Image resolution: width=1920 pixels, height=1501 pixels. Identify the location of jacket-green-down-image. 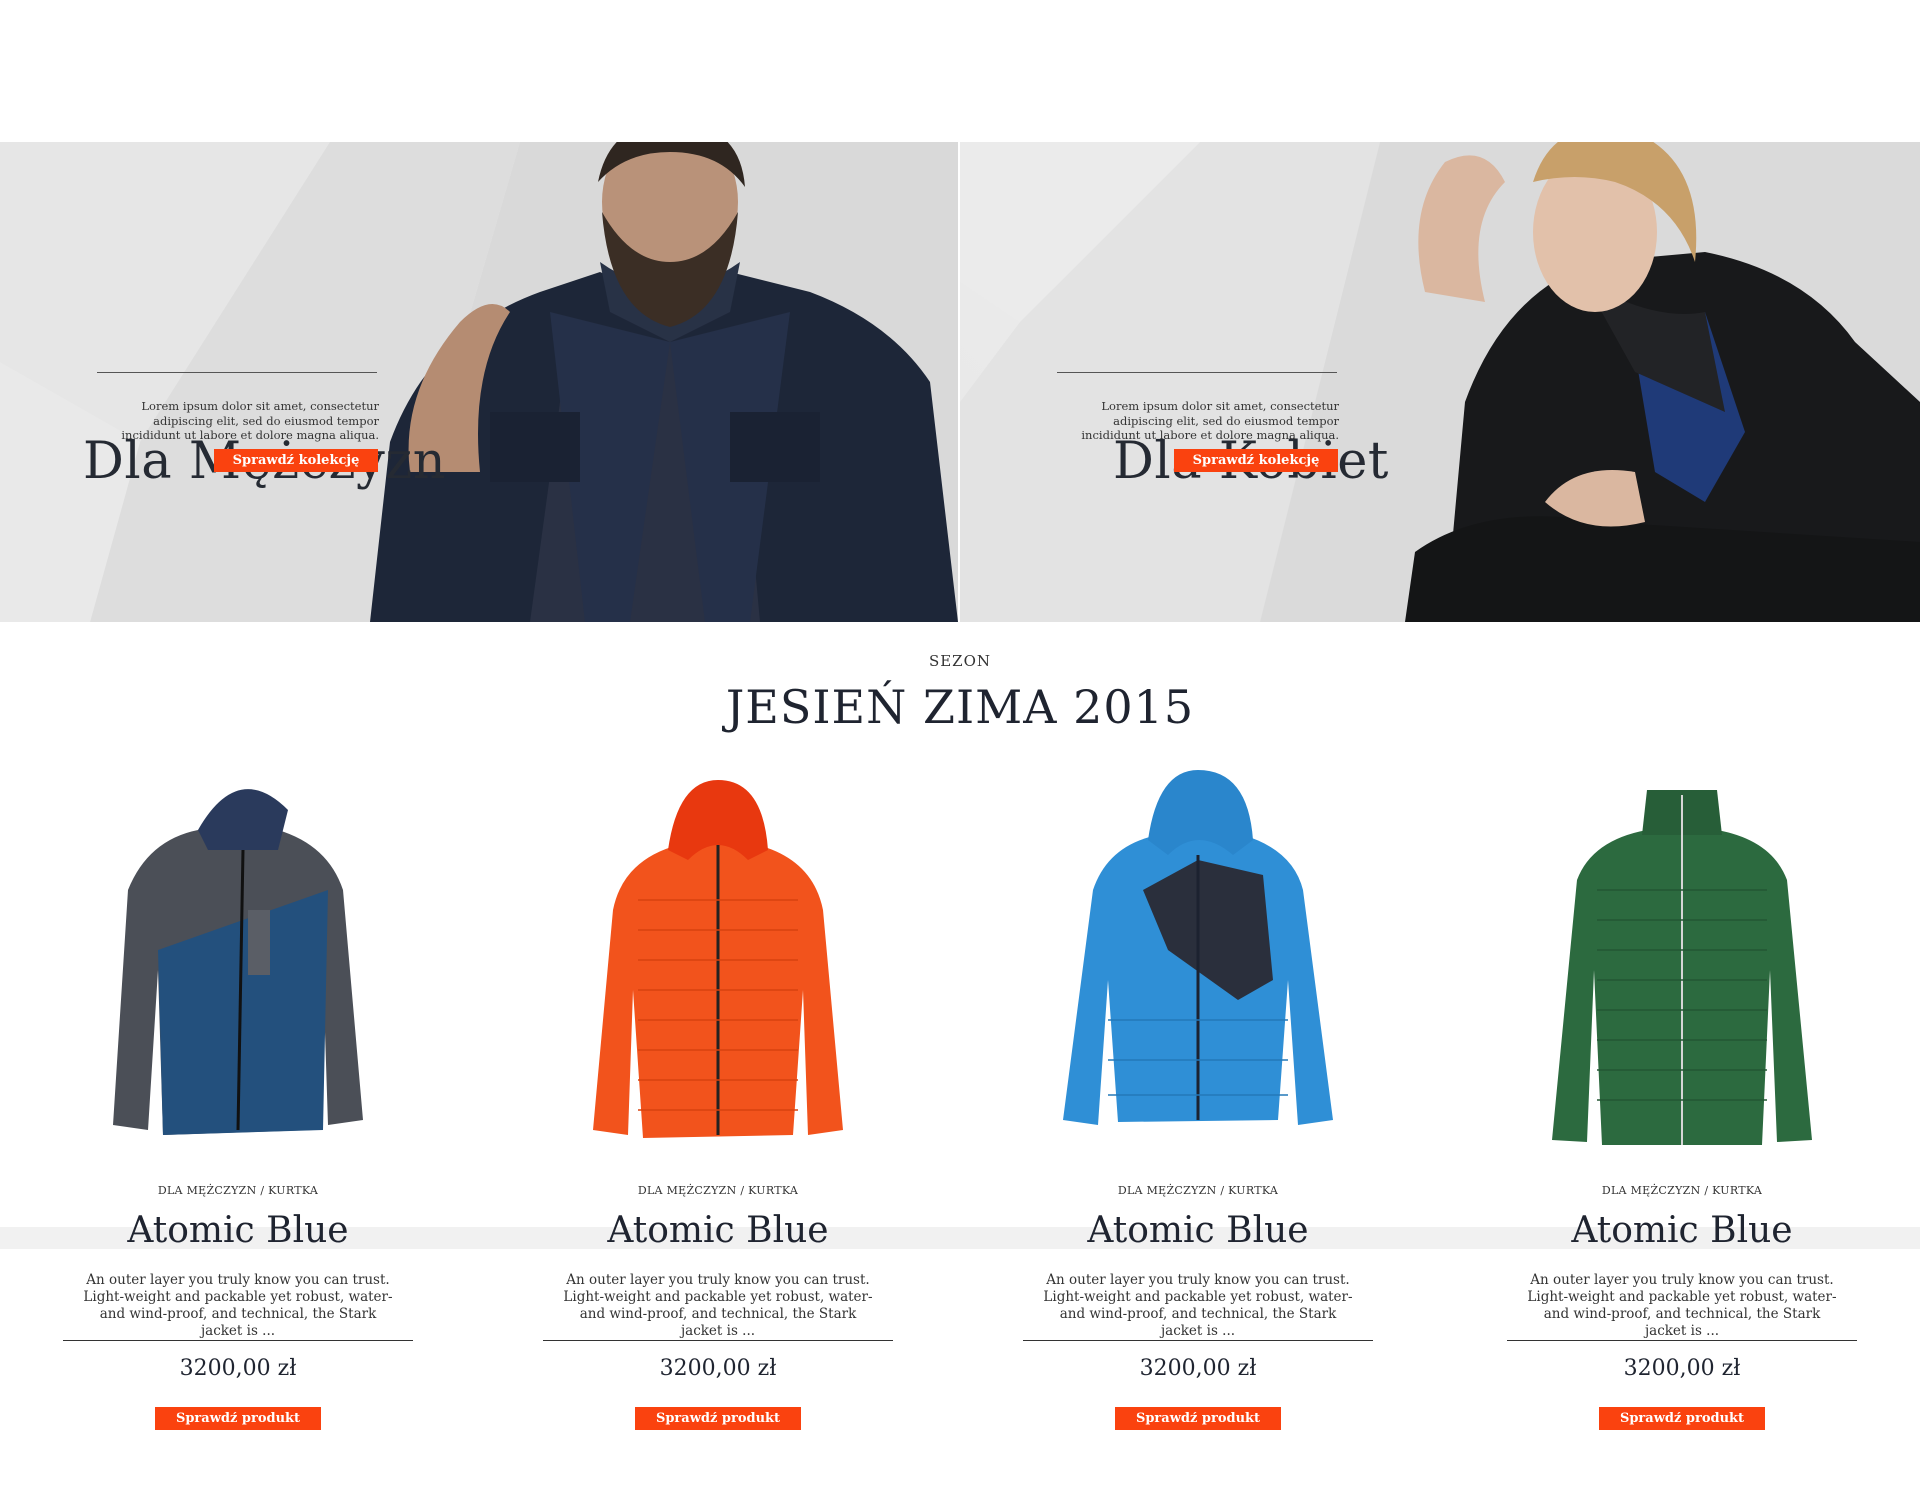
(1682, 960).